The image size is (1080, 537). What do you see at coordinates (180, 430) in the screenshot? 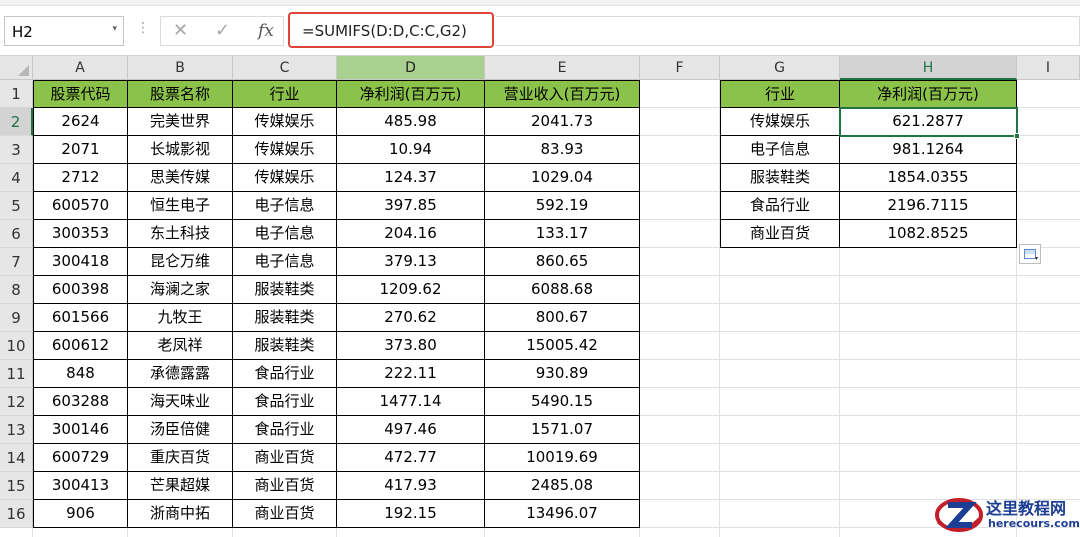
I see `left-table-cell: 汤臣倍健` at bounding box center [180, 430].